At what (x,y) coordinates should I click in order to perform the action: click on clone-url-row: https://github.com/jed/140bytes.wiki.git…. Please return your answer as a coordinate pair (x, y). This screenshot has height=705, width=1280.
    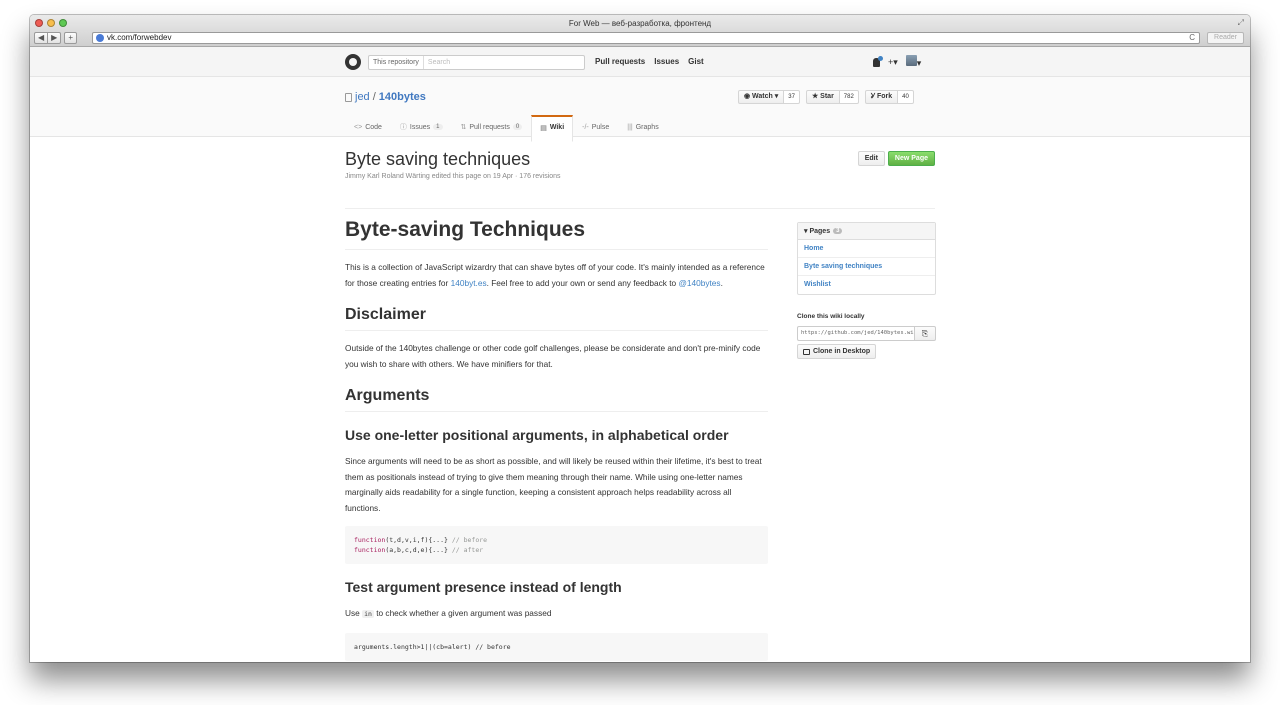
    Looking at the image, I should click on (866, 333).